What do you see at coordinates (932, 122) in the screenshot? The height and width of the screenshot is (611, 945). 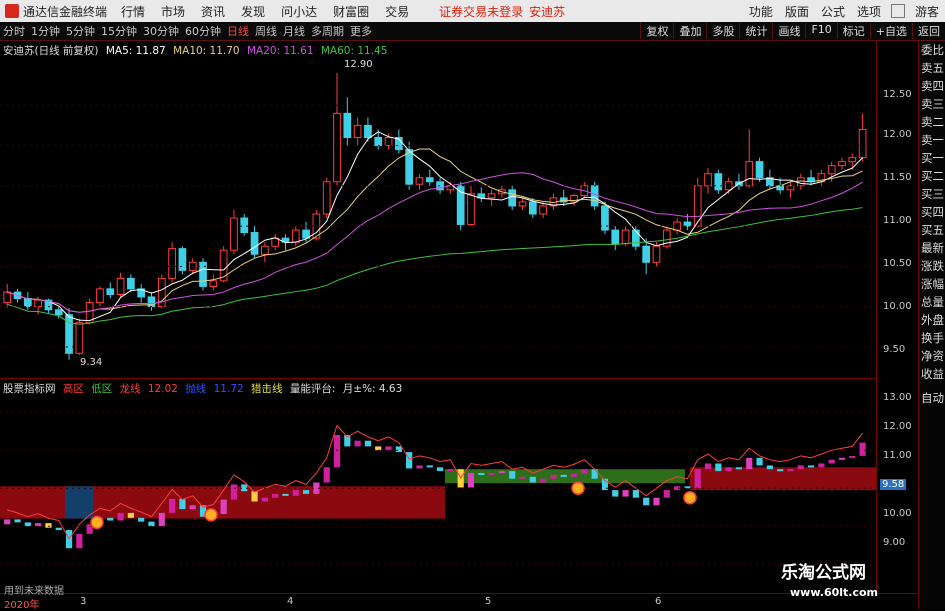 I see `sidebar-item-ask2: 卖二` at bounding box center [932, 122].